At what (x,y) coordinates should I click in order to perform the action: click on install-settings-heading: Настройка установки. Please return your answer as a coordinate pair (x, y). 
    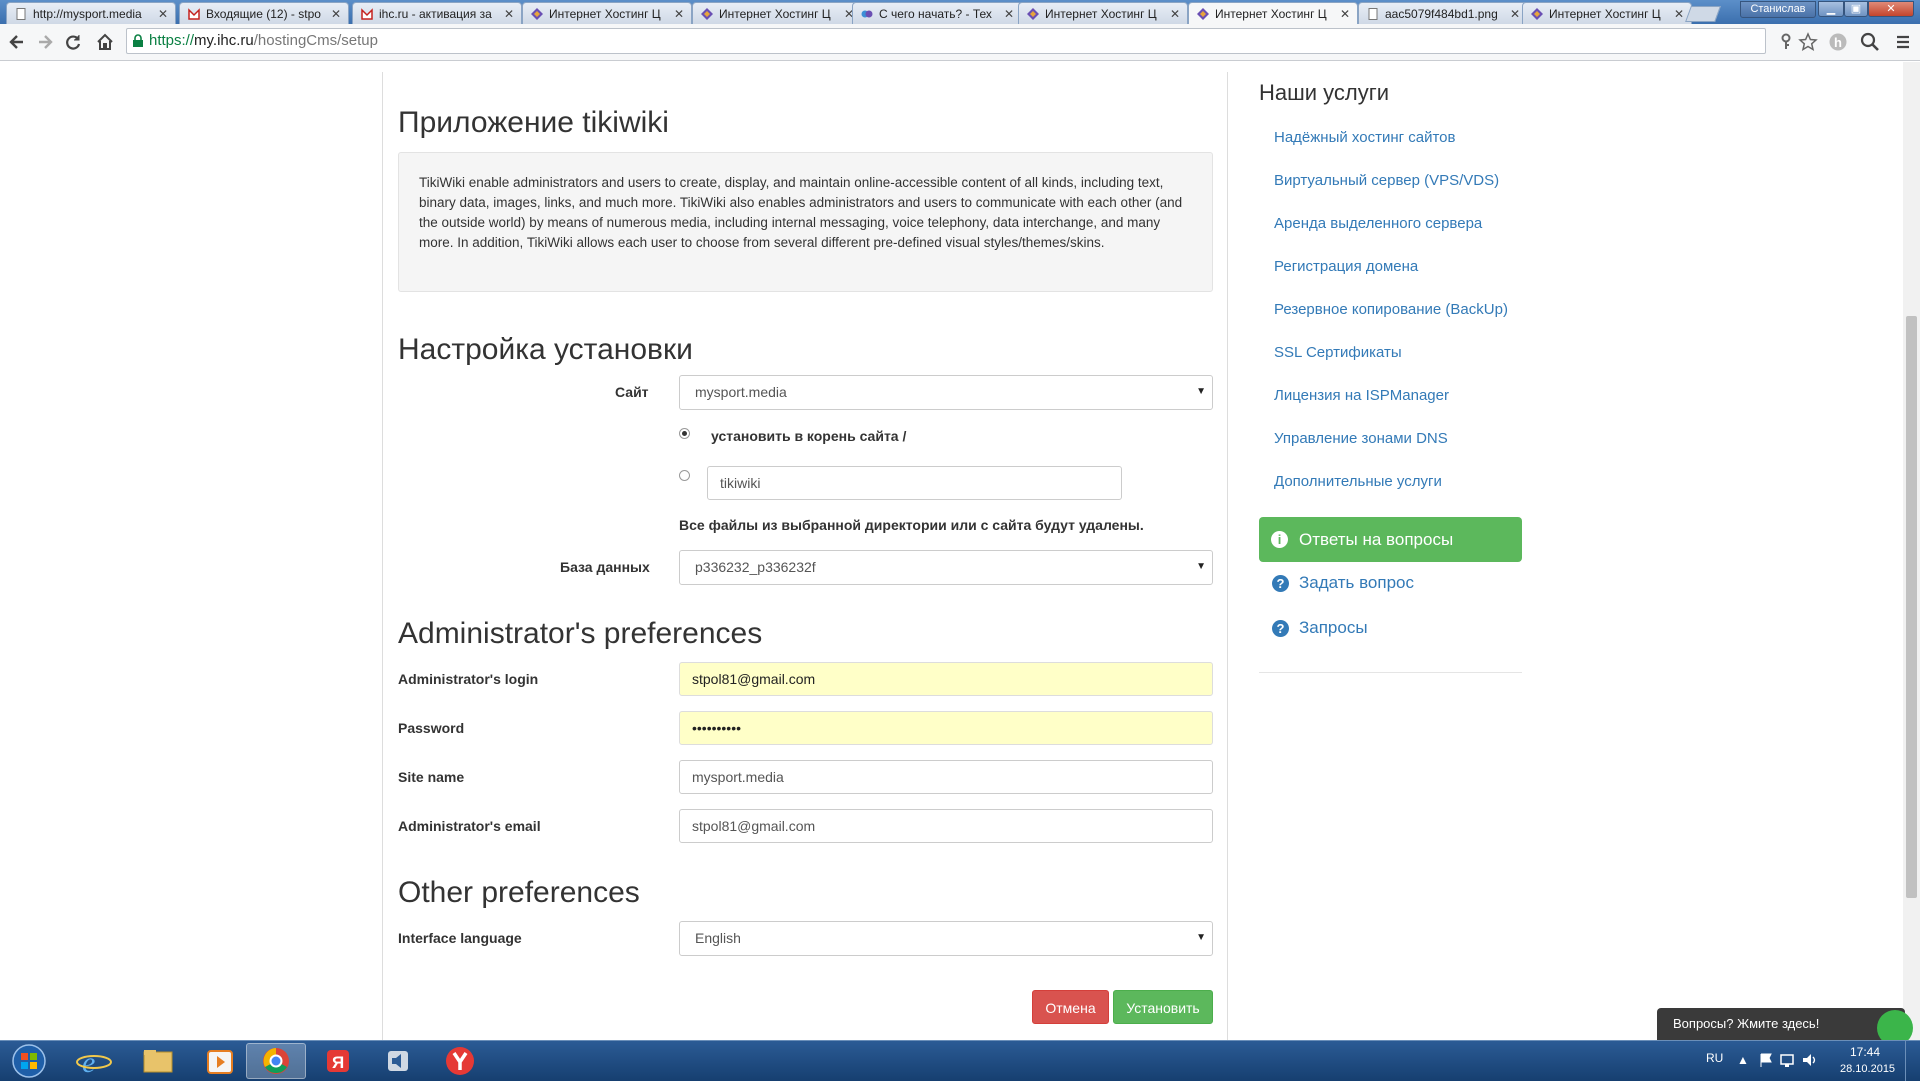
    Looking at the image, I should click on (545, 349).